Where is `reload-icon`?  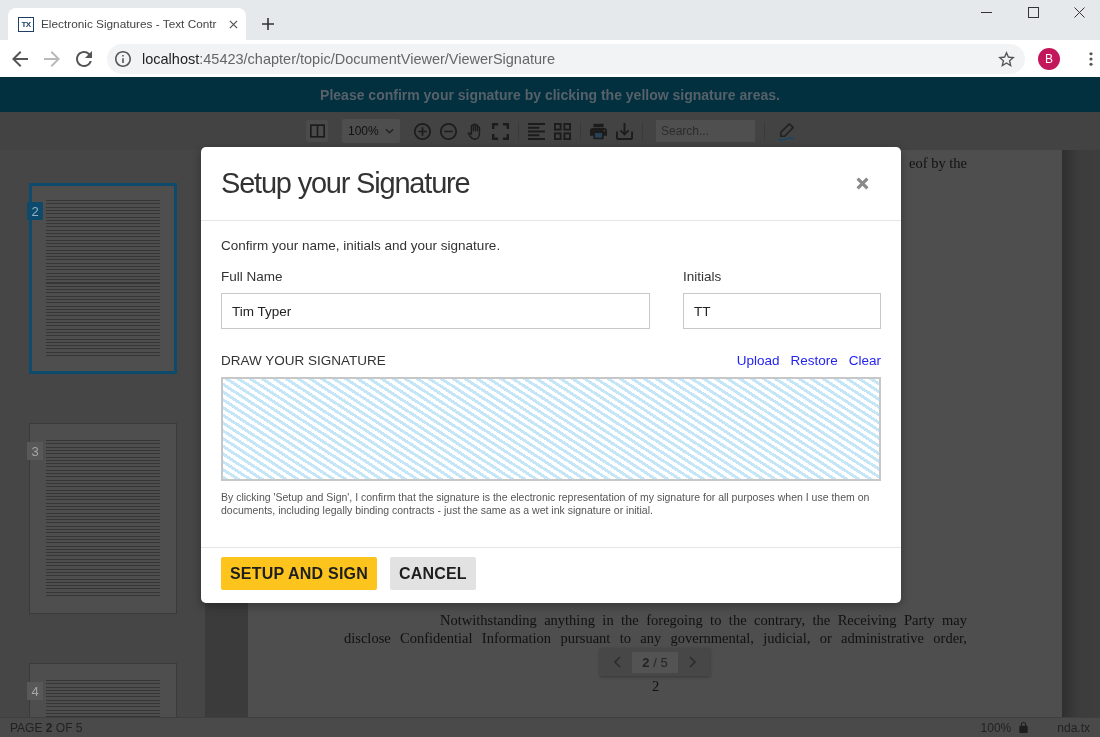
reload-icon is located at coordinates (84, 58).